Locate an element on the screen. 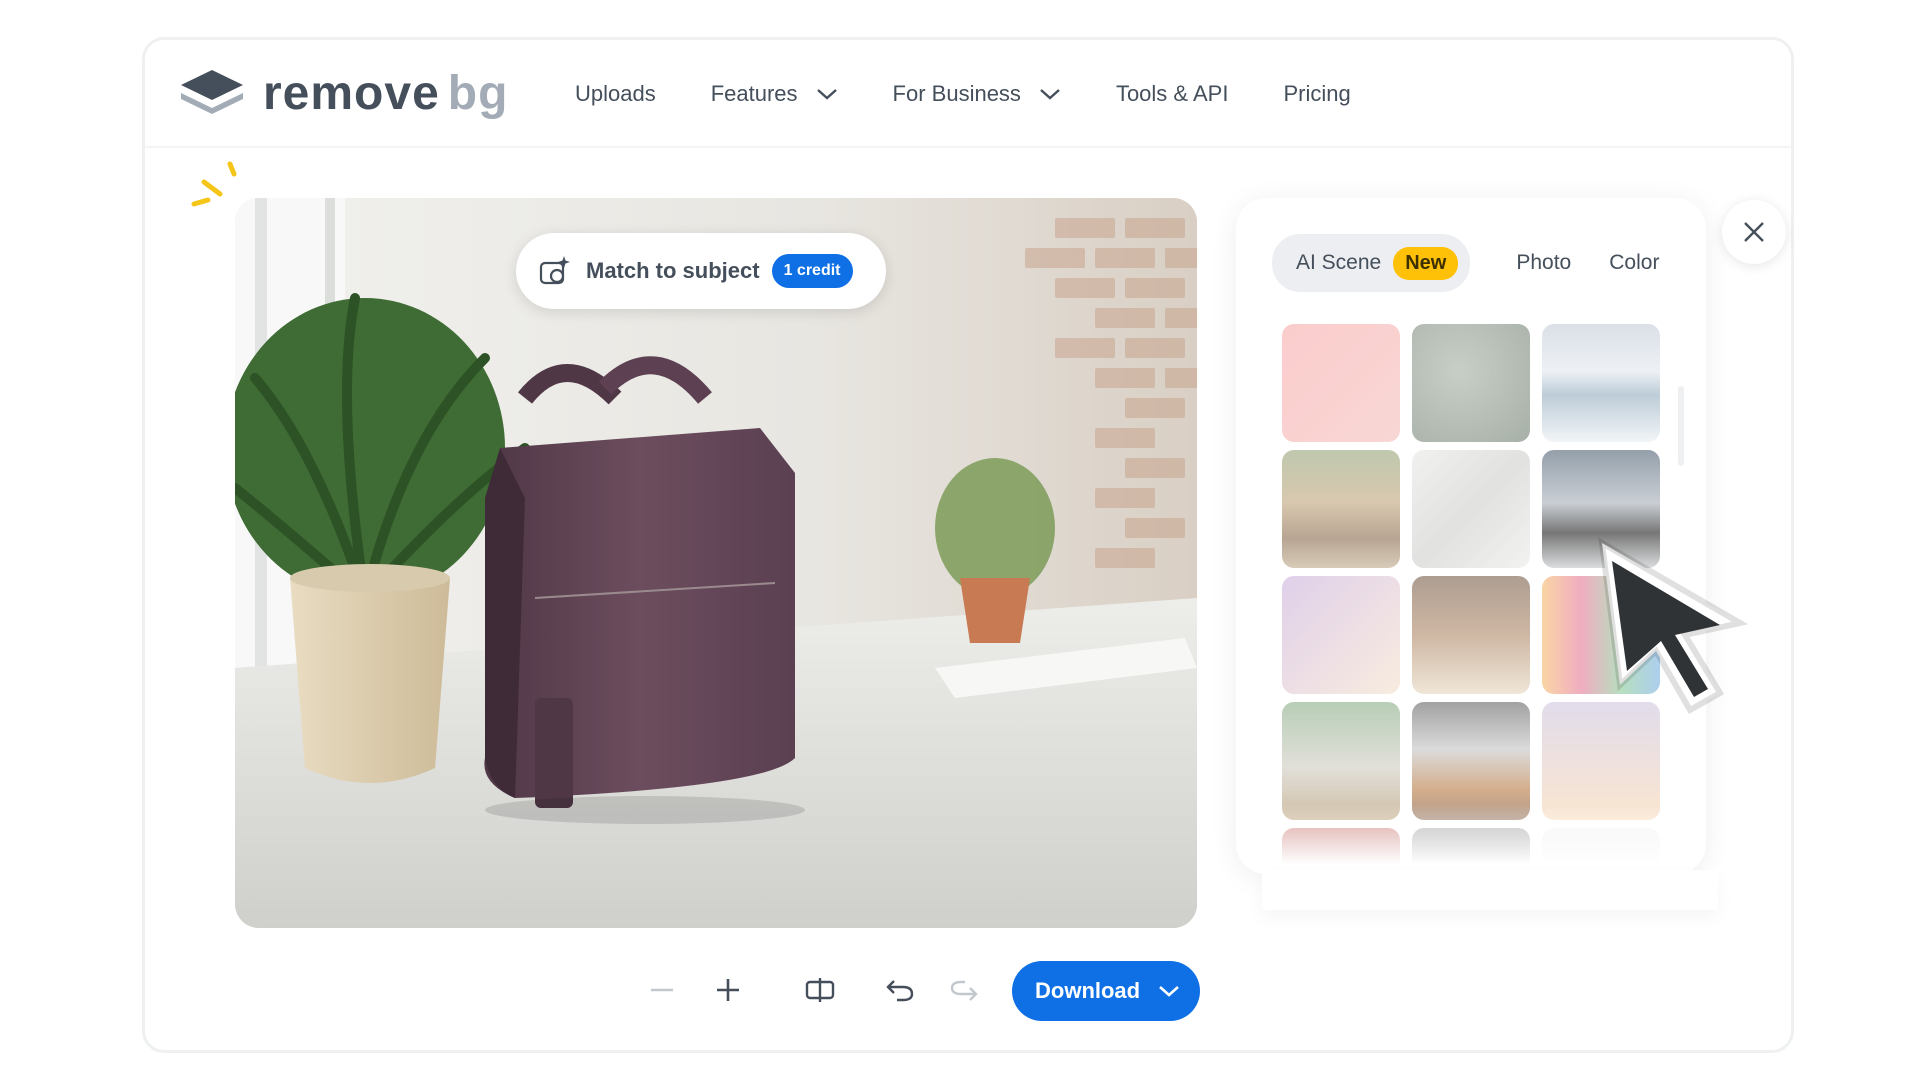 The width and height of the screenshot is (1920, 1080). match-to-subject-button: Match to subject 1 credit is located at coordinates (701, 271).